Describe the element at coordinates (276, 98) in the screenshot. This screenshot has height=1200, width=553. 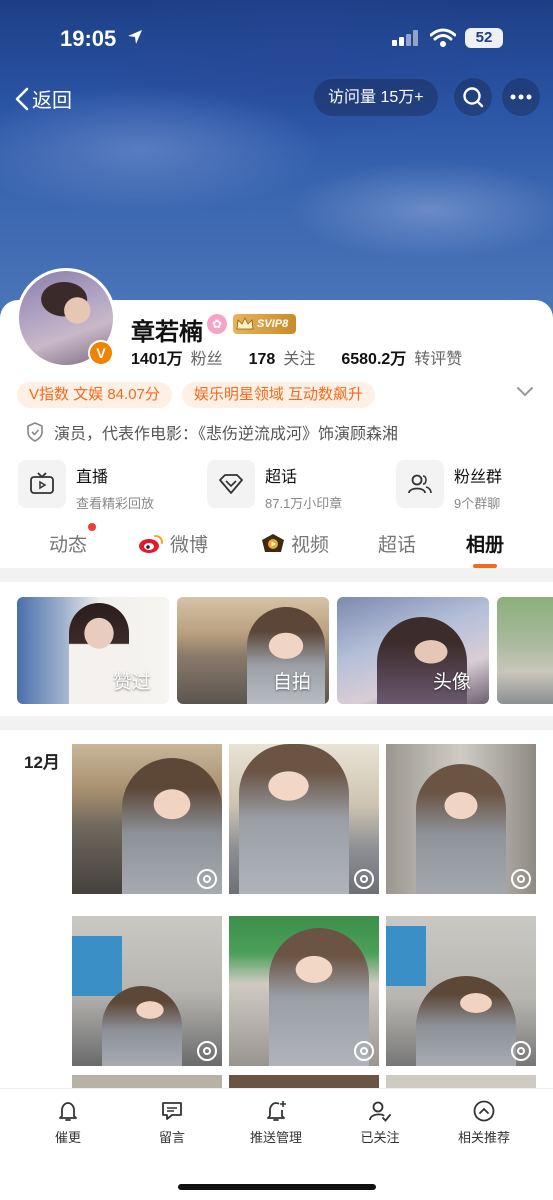
I see `top-nav: 返回 访问量 15万+` at that location.